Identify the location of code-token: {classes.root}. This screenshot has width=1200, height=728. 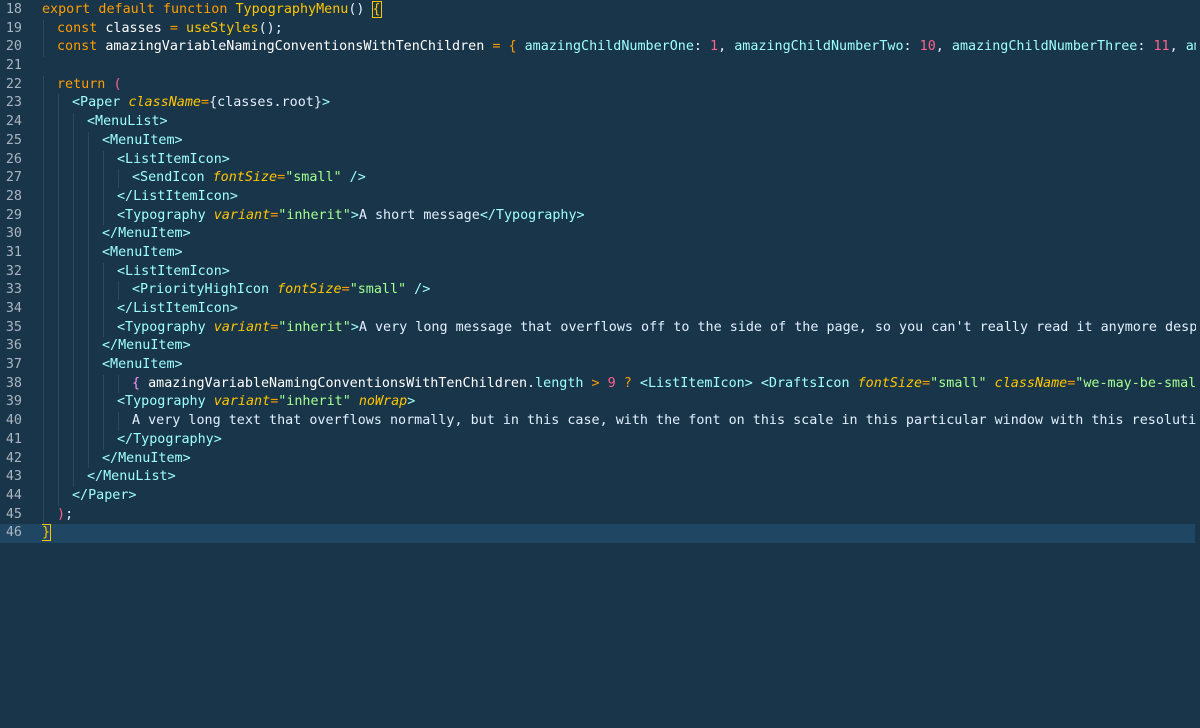
(265, 103).